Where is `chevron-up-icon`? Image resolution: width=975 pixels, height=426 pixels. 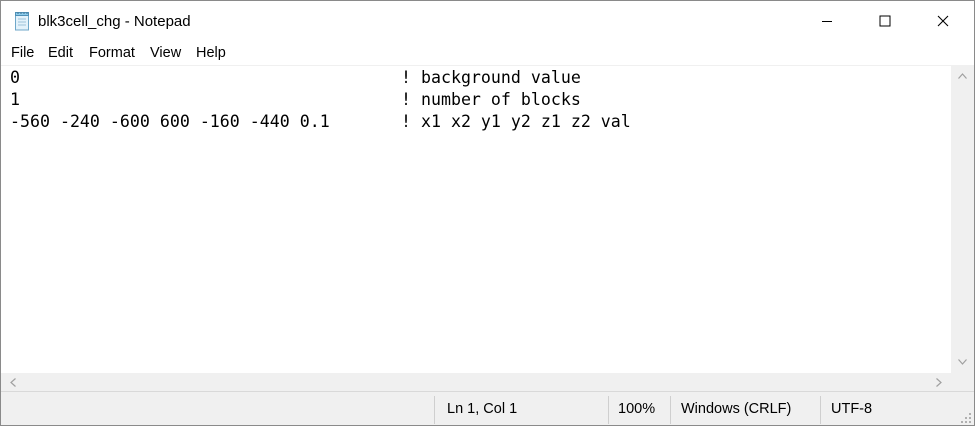 chevron-up-icon is located at coordinates (962, 76).